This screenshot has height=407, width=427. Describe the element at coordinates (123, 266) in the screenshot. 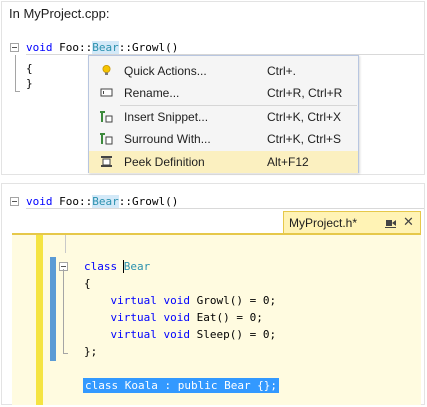

I see `text-caret` at that location.